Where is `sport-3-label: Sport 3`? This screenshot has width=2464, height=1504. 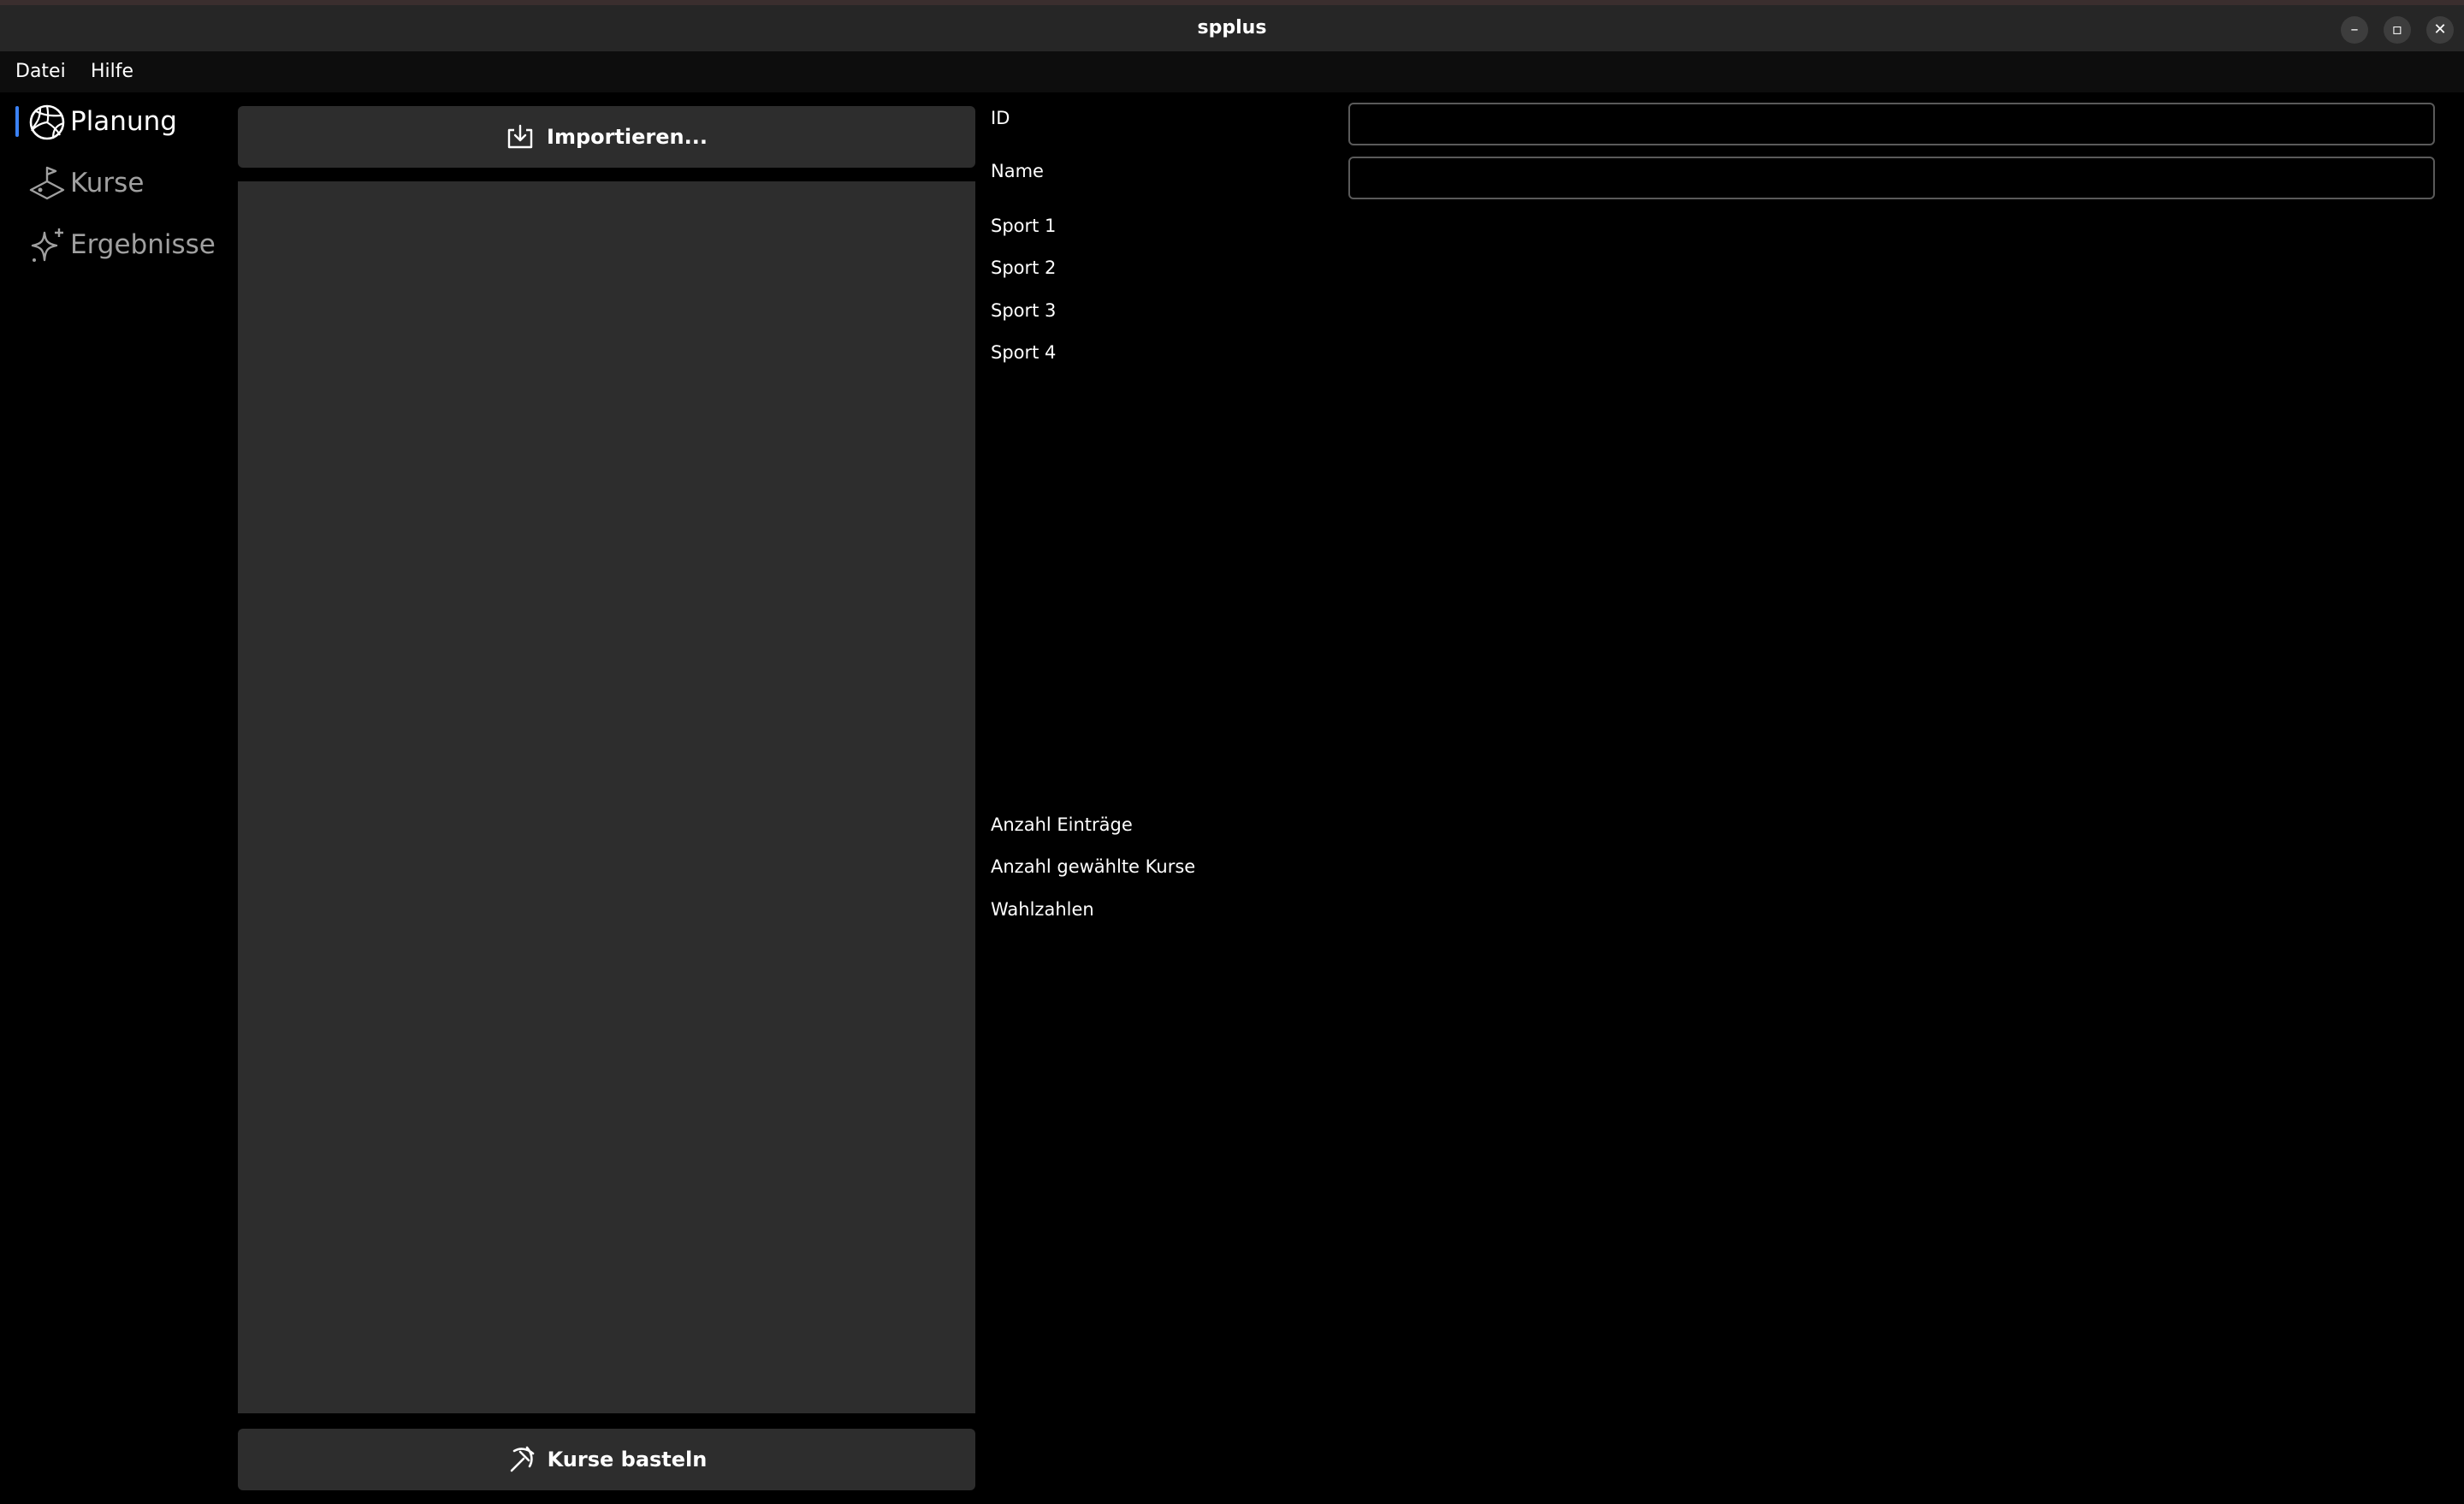
sport-3-label: Sport 3 is located at coordinates (1024, 311).